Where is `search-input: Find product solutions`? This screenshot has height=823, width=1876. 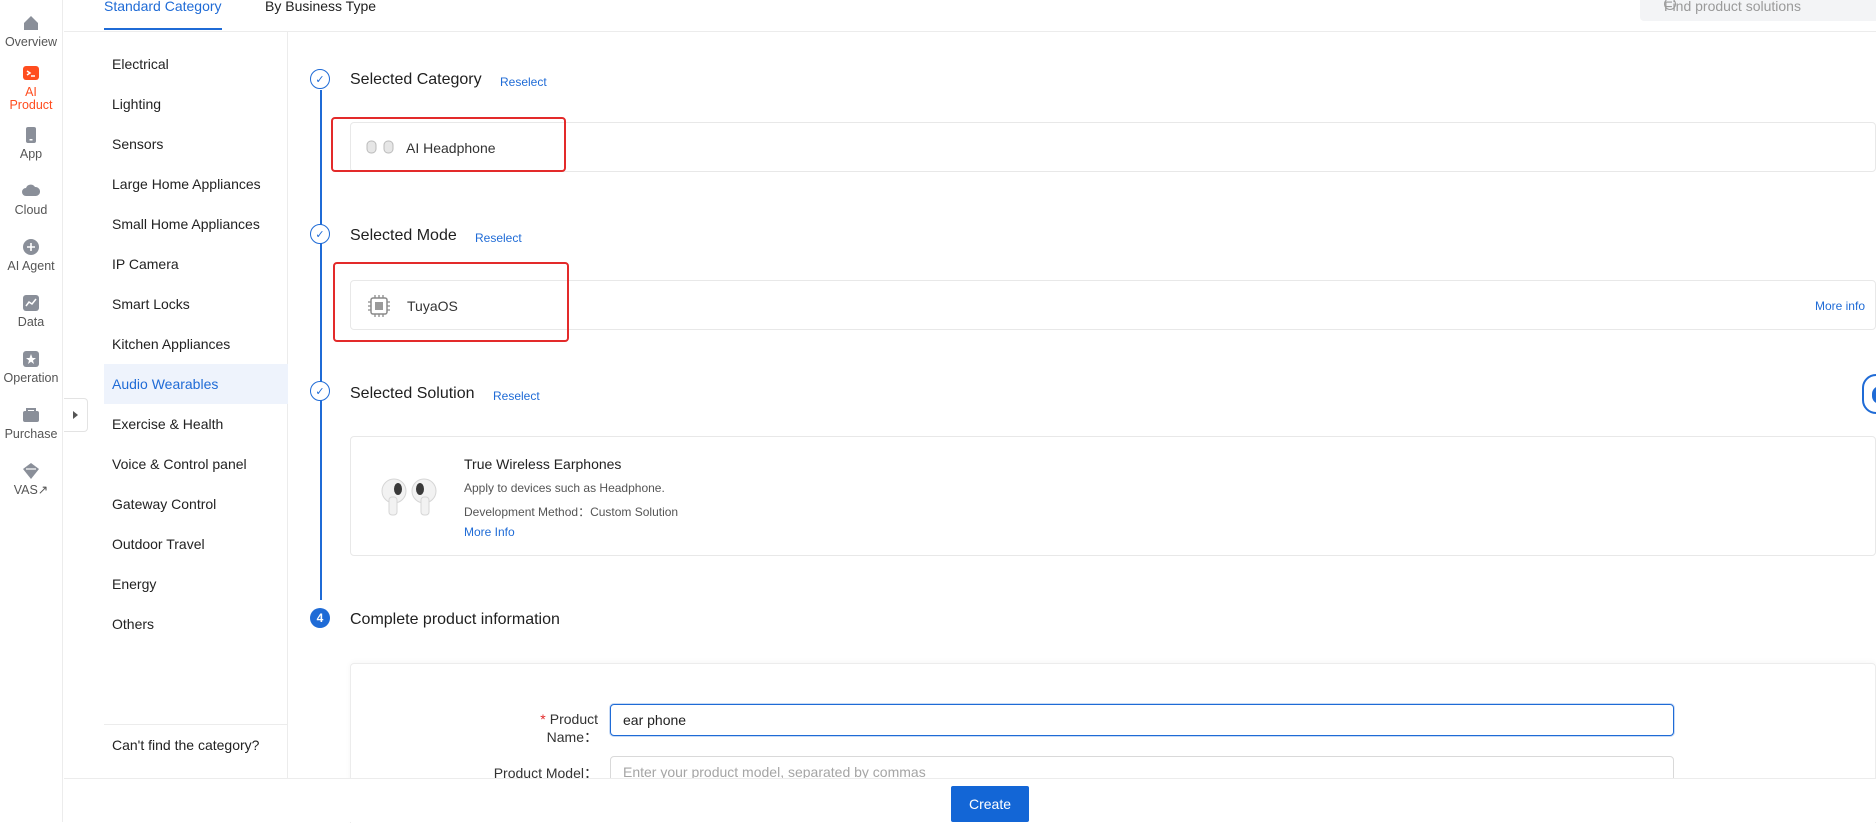 search-input: Find product solutions is located at coordinates (1758, 10).